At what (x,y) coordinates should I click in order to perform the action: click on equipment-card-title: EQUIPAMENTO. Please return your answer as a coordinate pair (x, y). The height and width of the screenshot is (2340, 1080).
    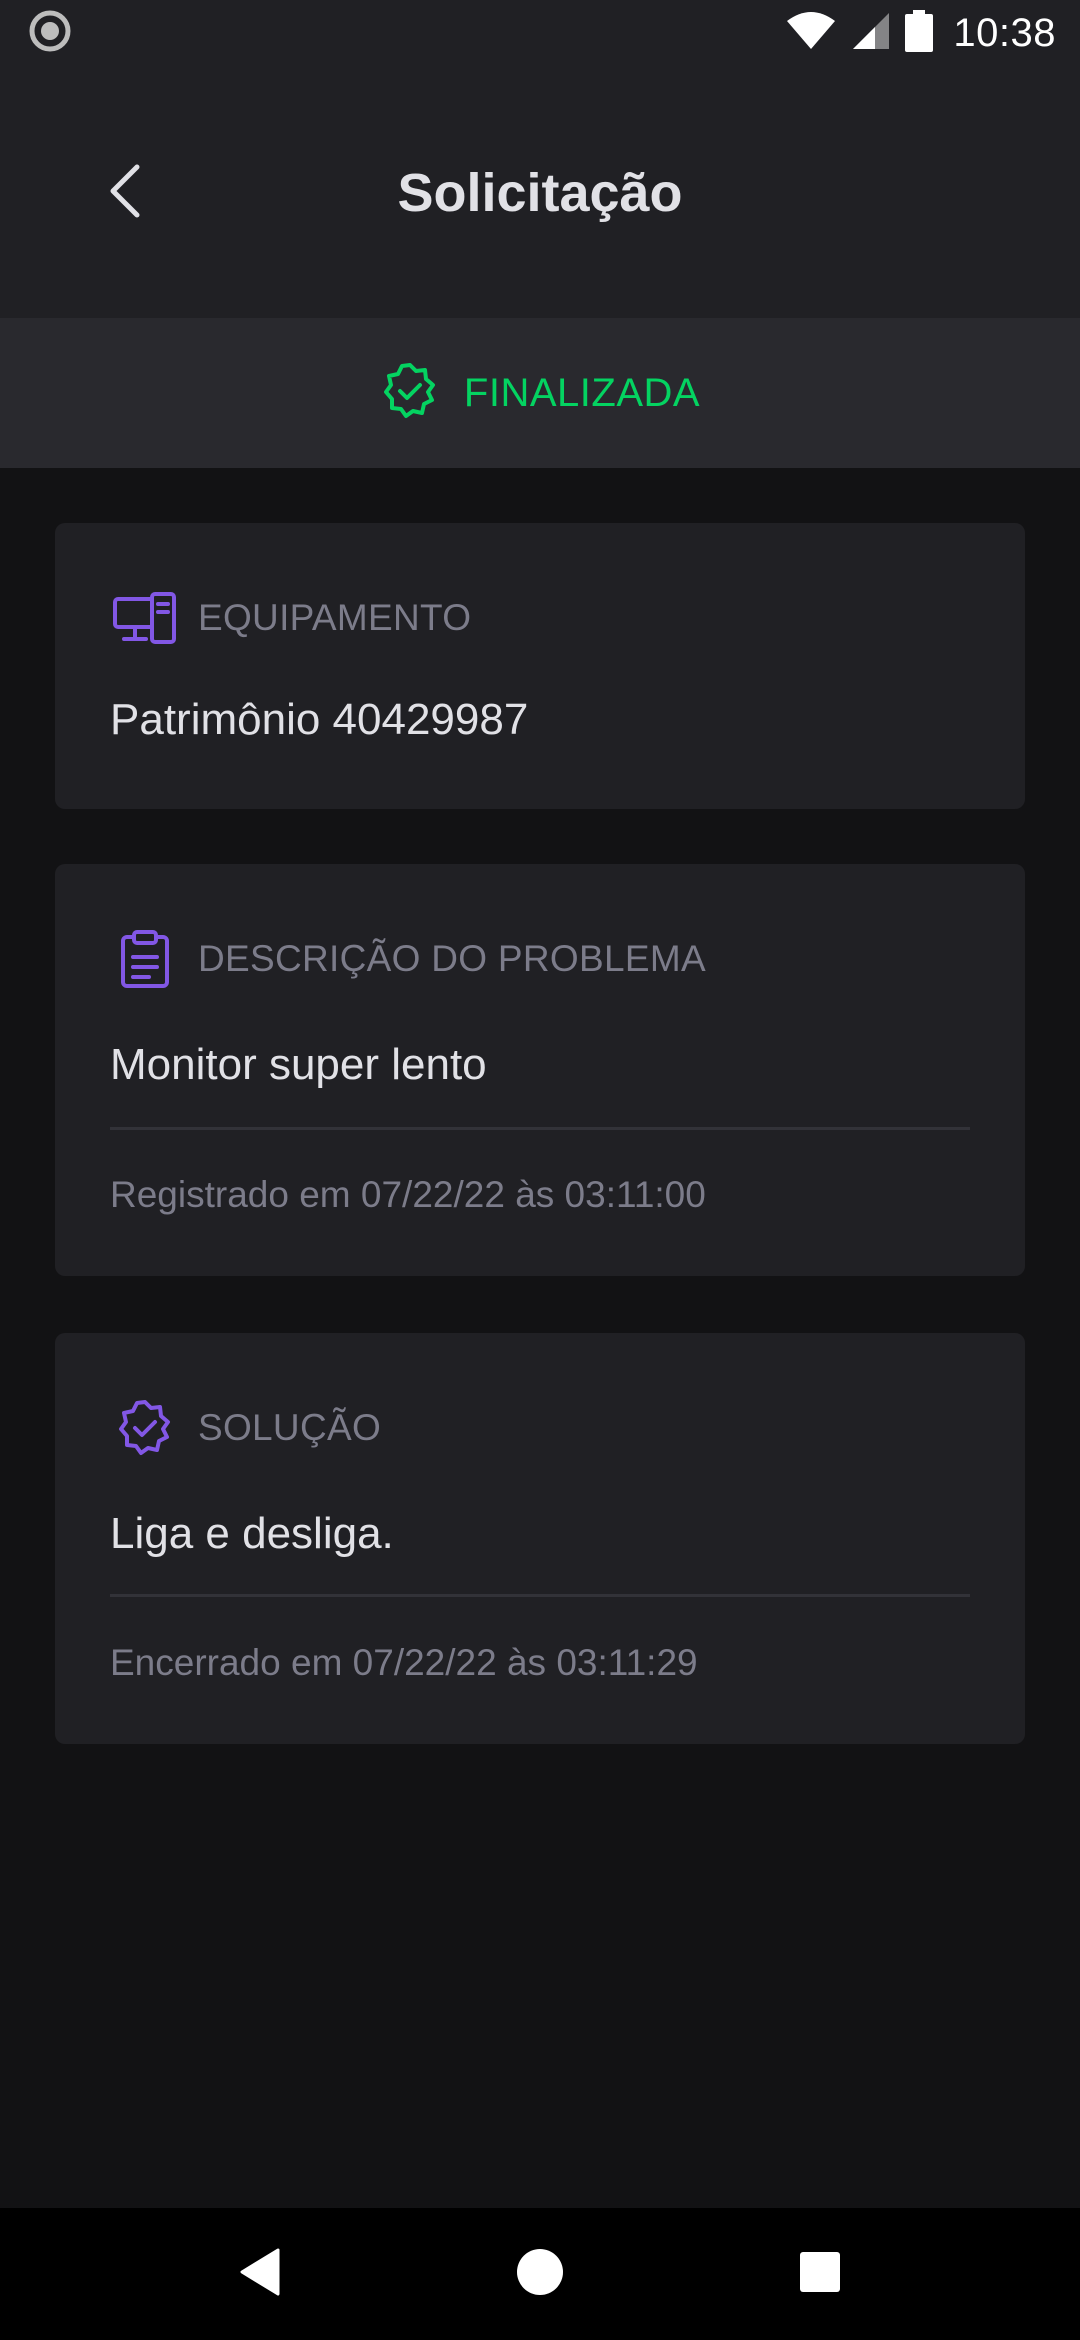
    Looking at the image, I should click on (335, 617).